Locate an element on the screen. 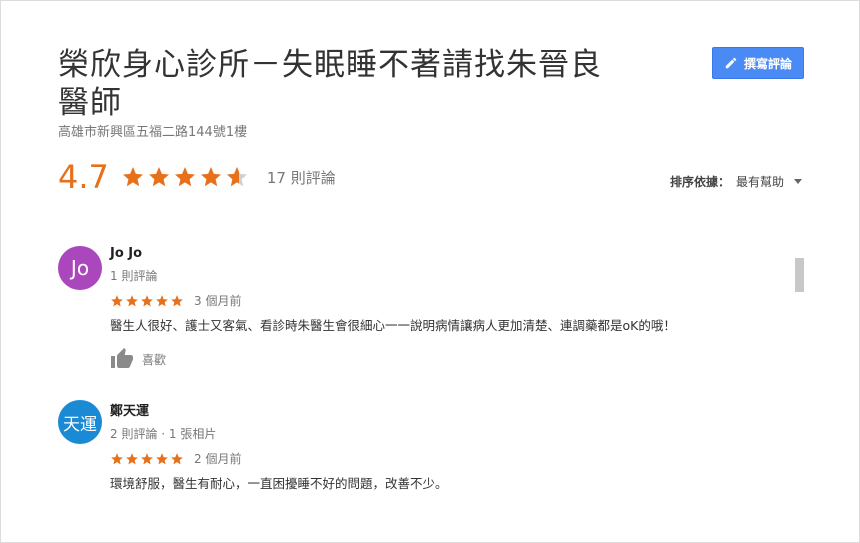  half-star-icon is located at coordinates (236, 177).